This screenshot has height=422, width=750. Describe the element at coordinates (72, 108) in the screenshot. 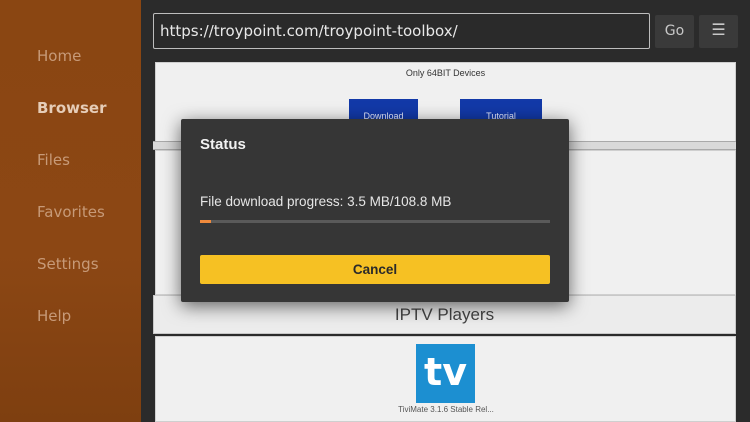

I see `sidebar-item-browser: Browser` at that location.